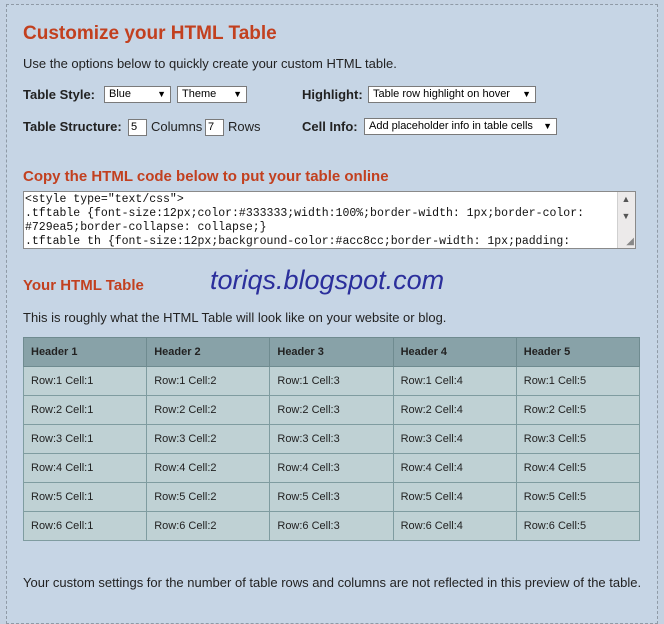  Describe the element at coordinates (578, 526) in the screenshot. I see `table-cell: Row:6 Cell:5` at that location.